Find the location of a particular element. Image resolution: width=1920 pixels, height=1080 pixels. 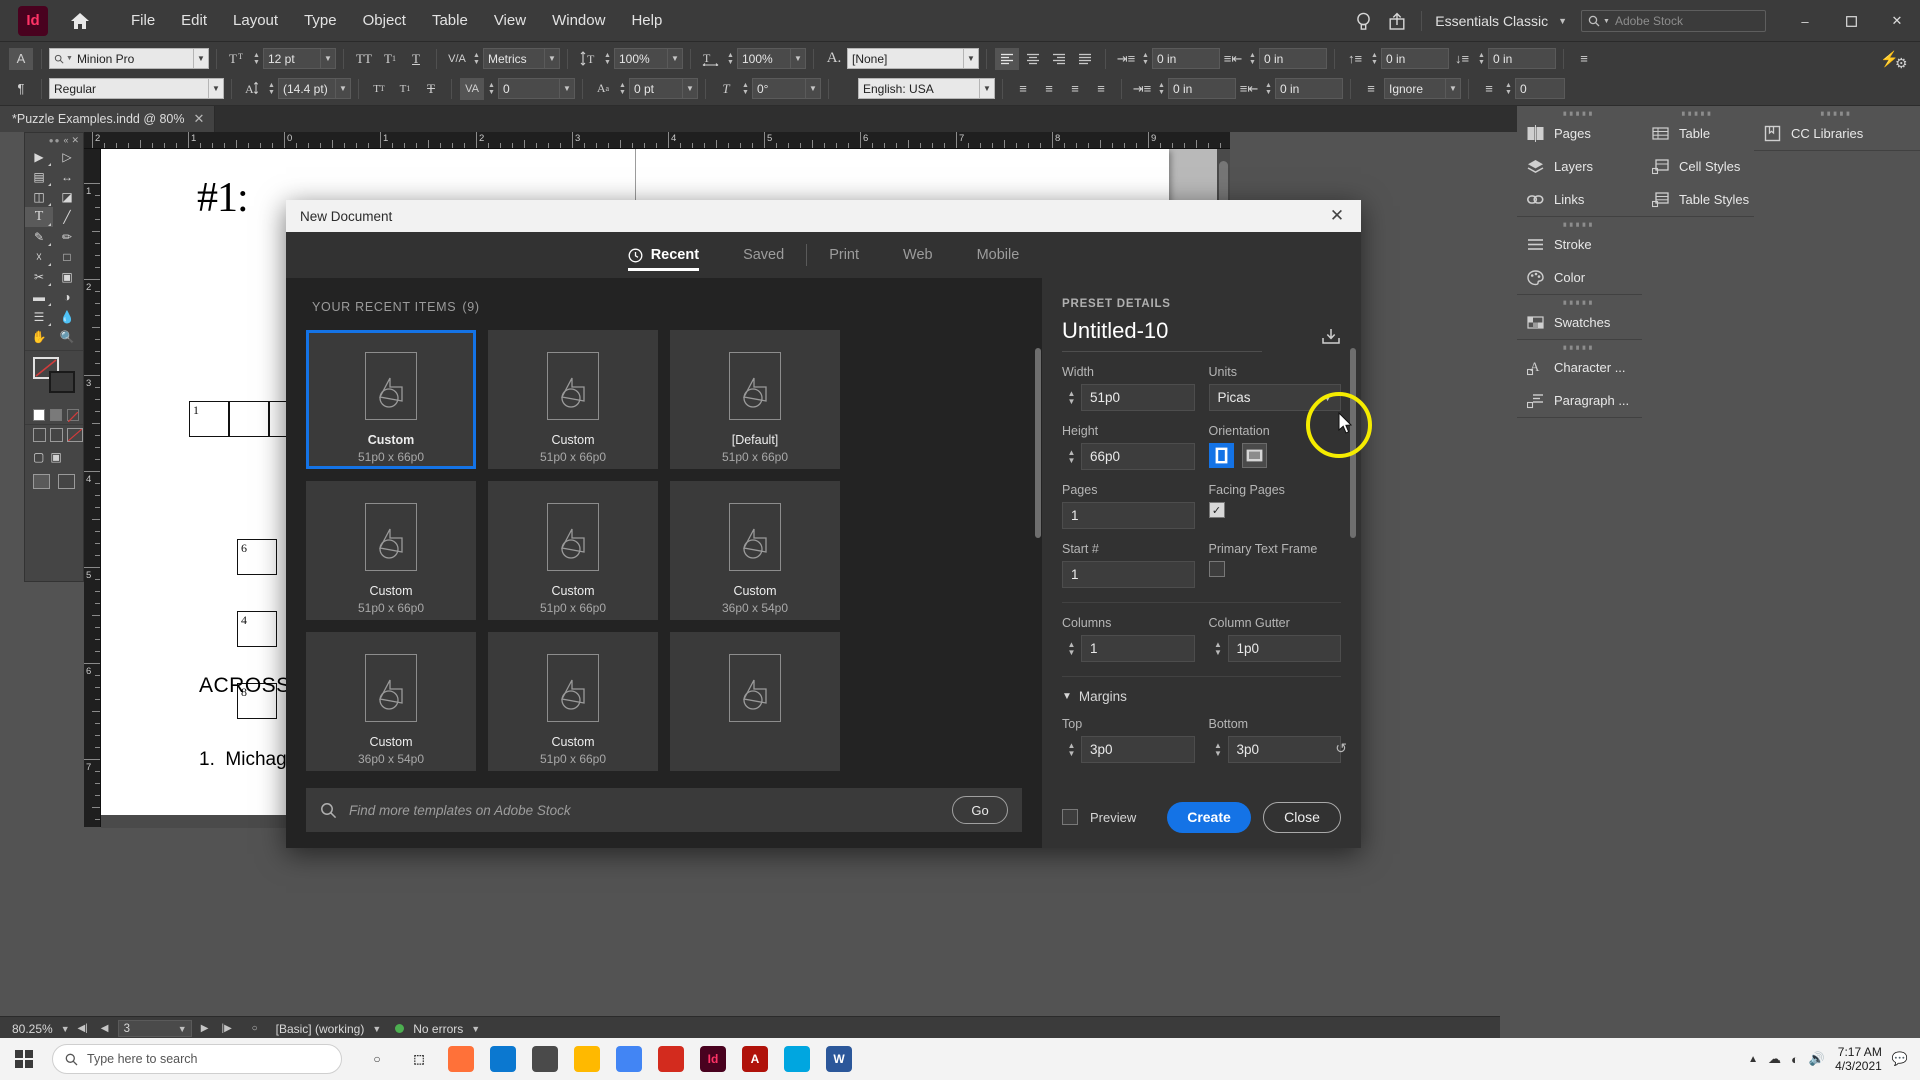

font-size-combo: ▲ ▼ 12 pt ▼ is located at coordinates (293, 58).